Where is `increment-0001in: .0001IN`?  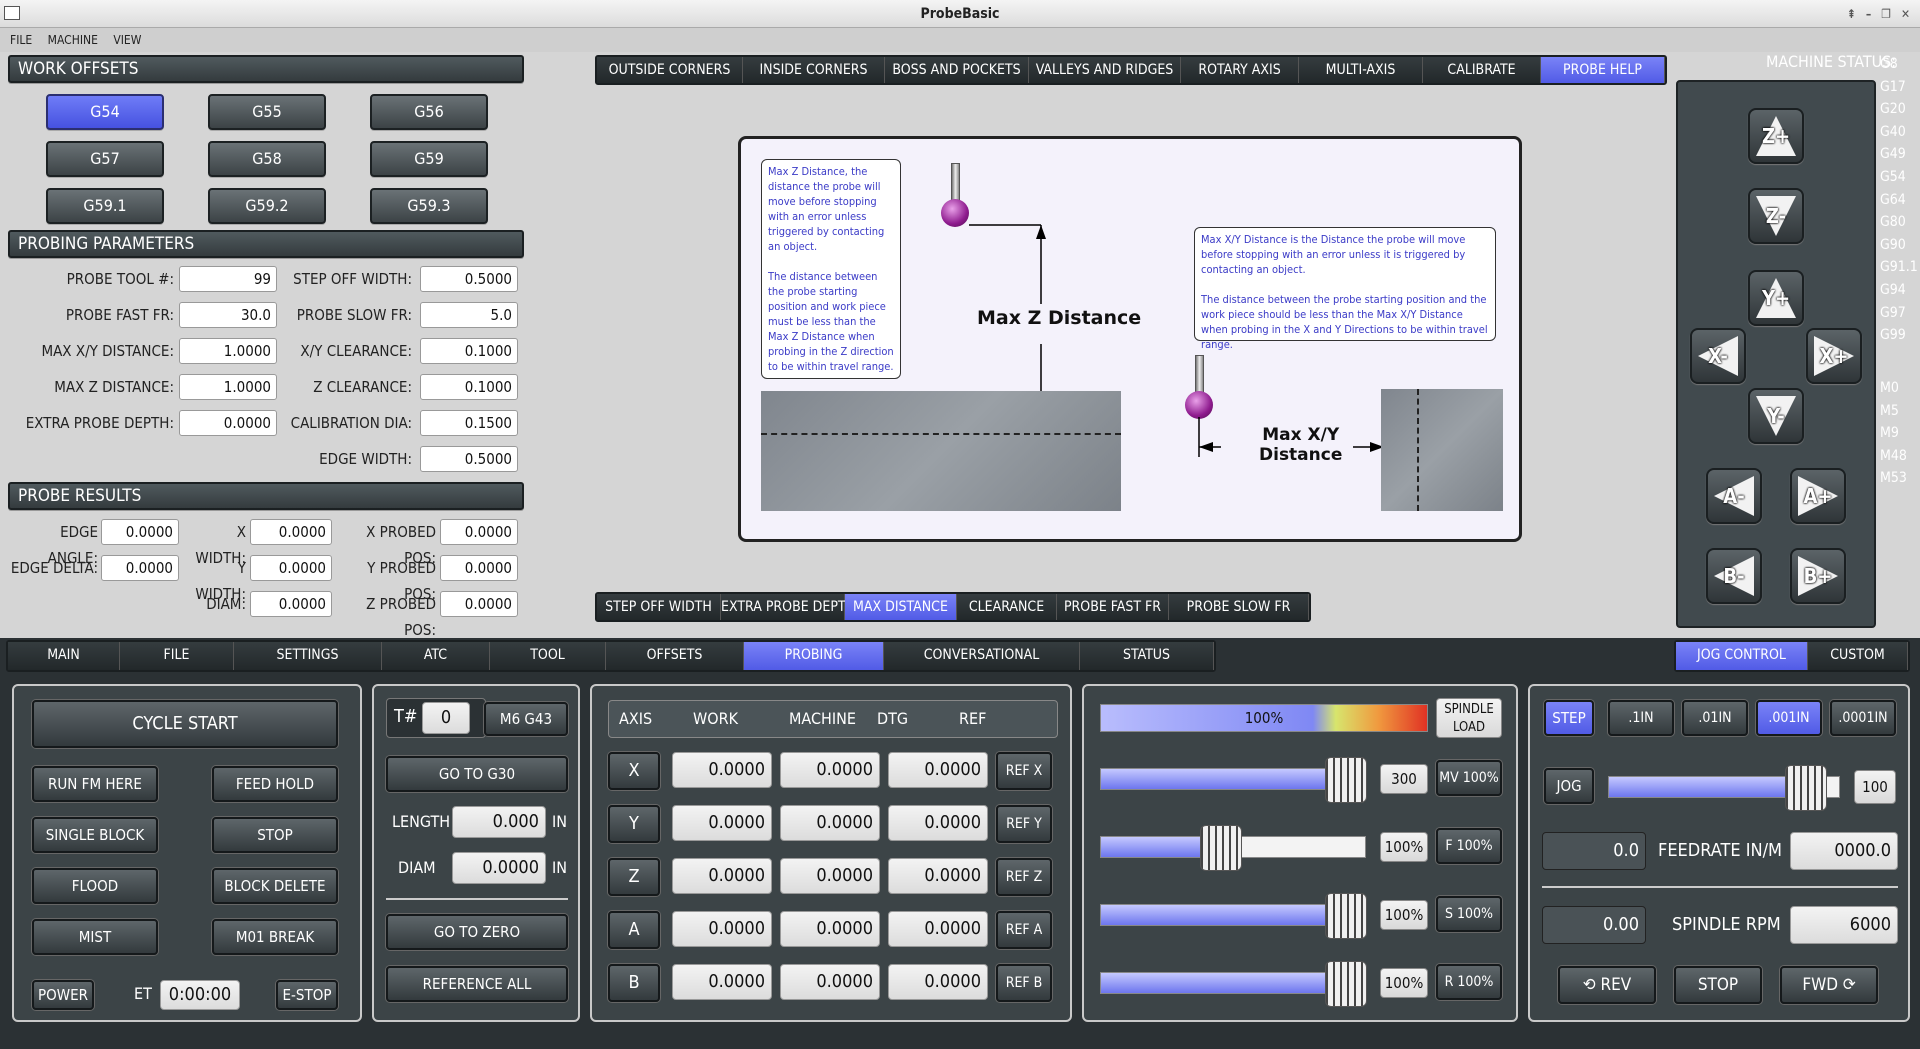
increment-0001in: .0001IN is located at coordinates (1863, 718).